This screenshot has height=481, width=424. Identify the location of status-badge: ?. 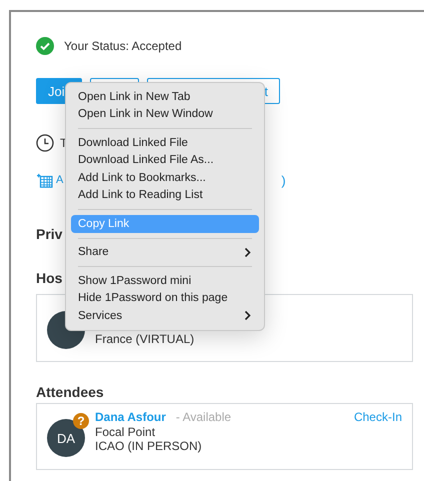
(81, 421).